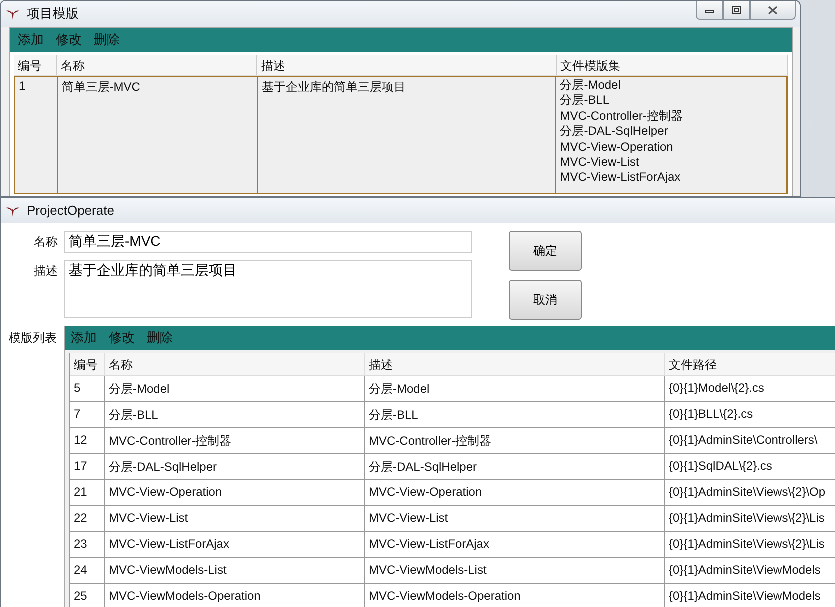 The height and width of the screenshot is (607, 835). Describe the element at coordinates (87, 440) in the screenshot. I see `table-cell: 12` at that location.